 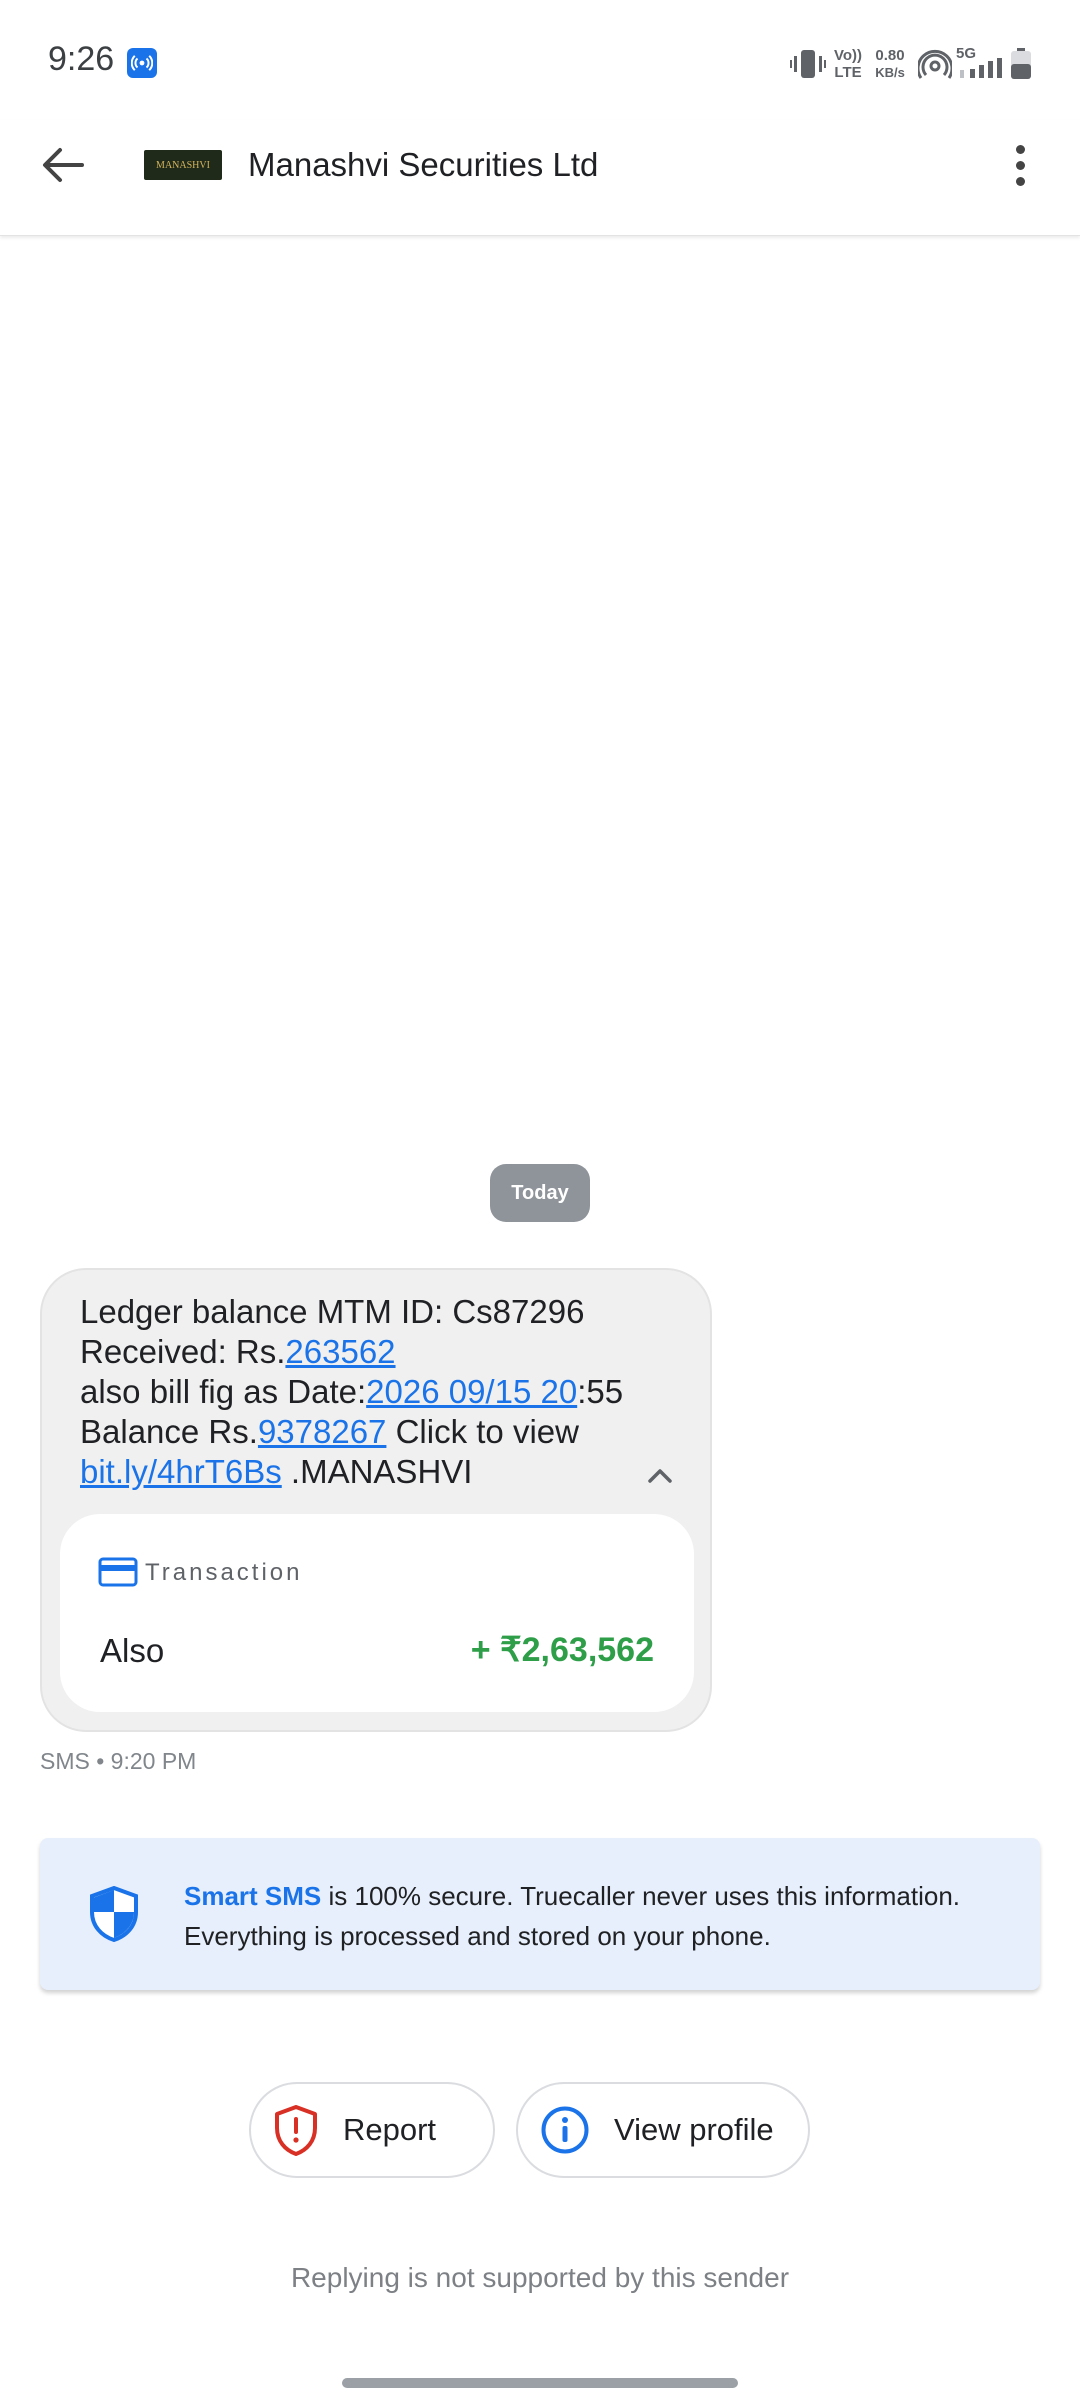 I want to click on back-arrow-icon, so click(x=70, y=165).